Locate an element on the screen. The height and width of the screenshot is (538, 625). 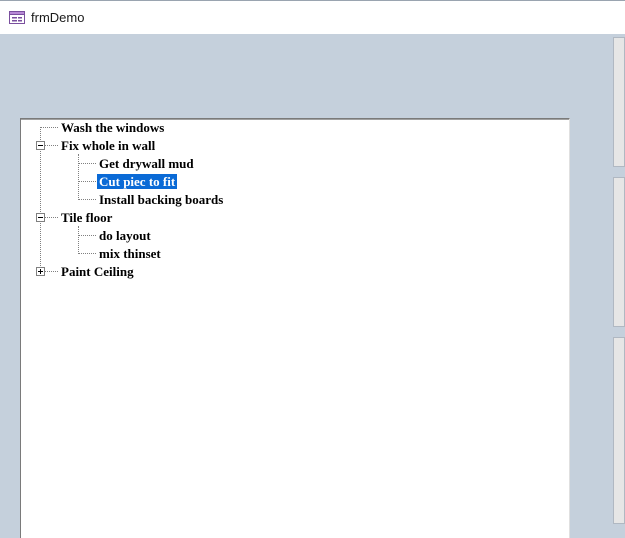
tree-node-tile-floor: Tile floor is located at coordinates (86, 218).